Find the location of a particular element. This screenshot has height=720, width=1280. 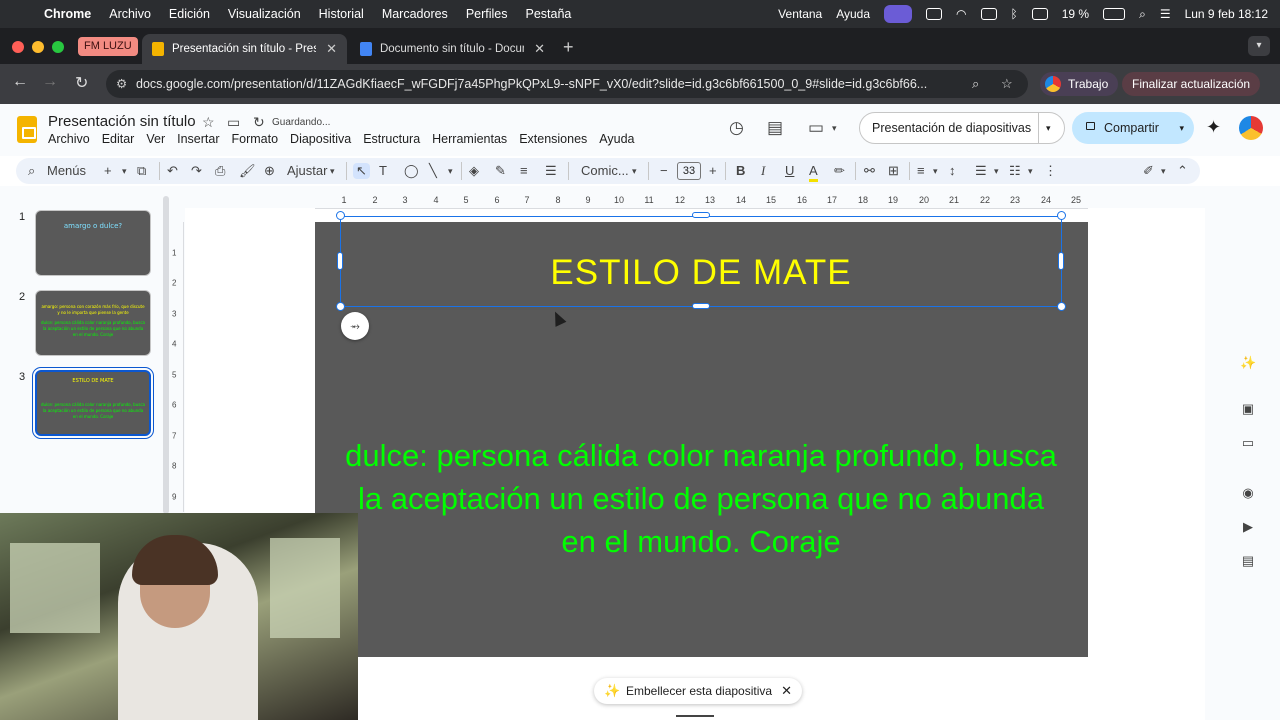

profile-button: Trabajo is located at coordinates (1079, 84).